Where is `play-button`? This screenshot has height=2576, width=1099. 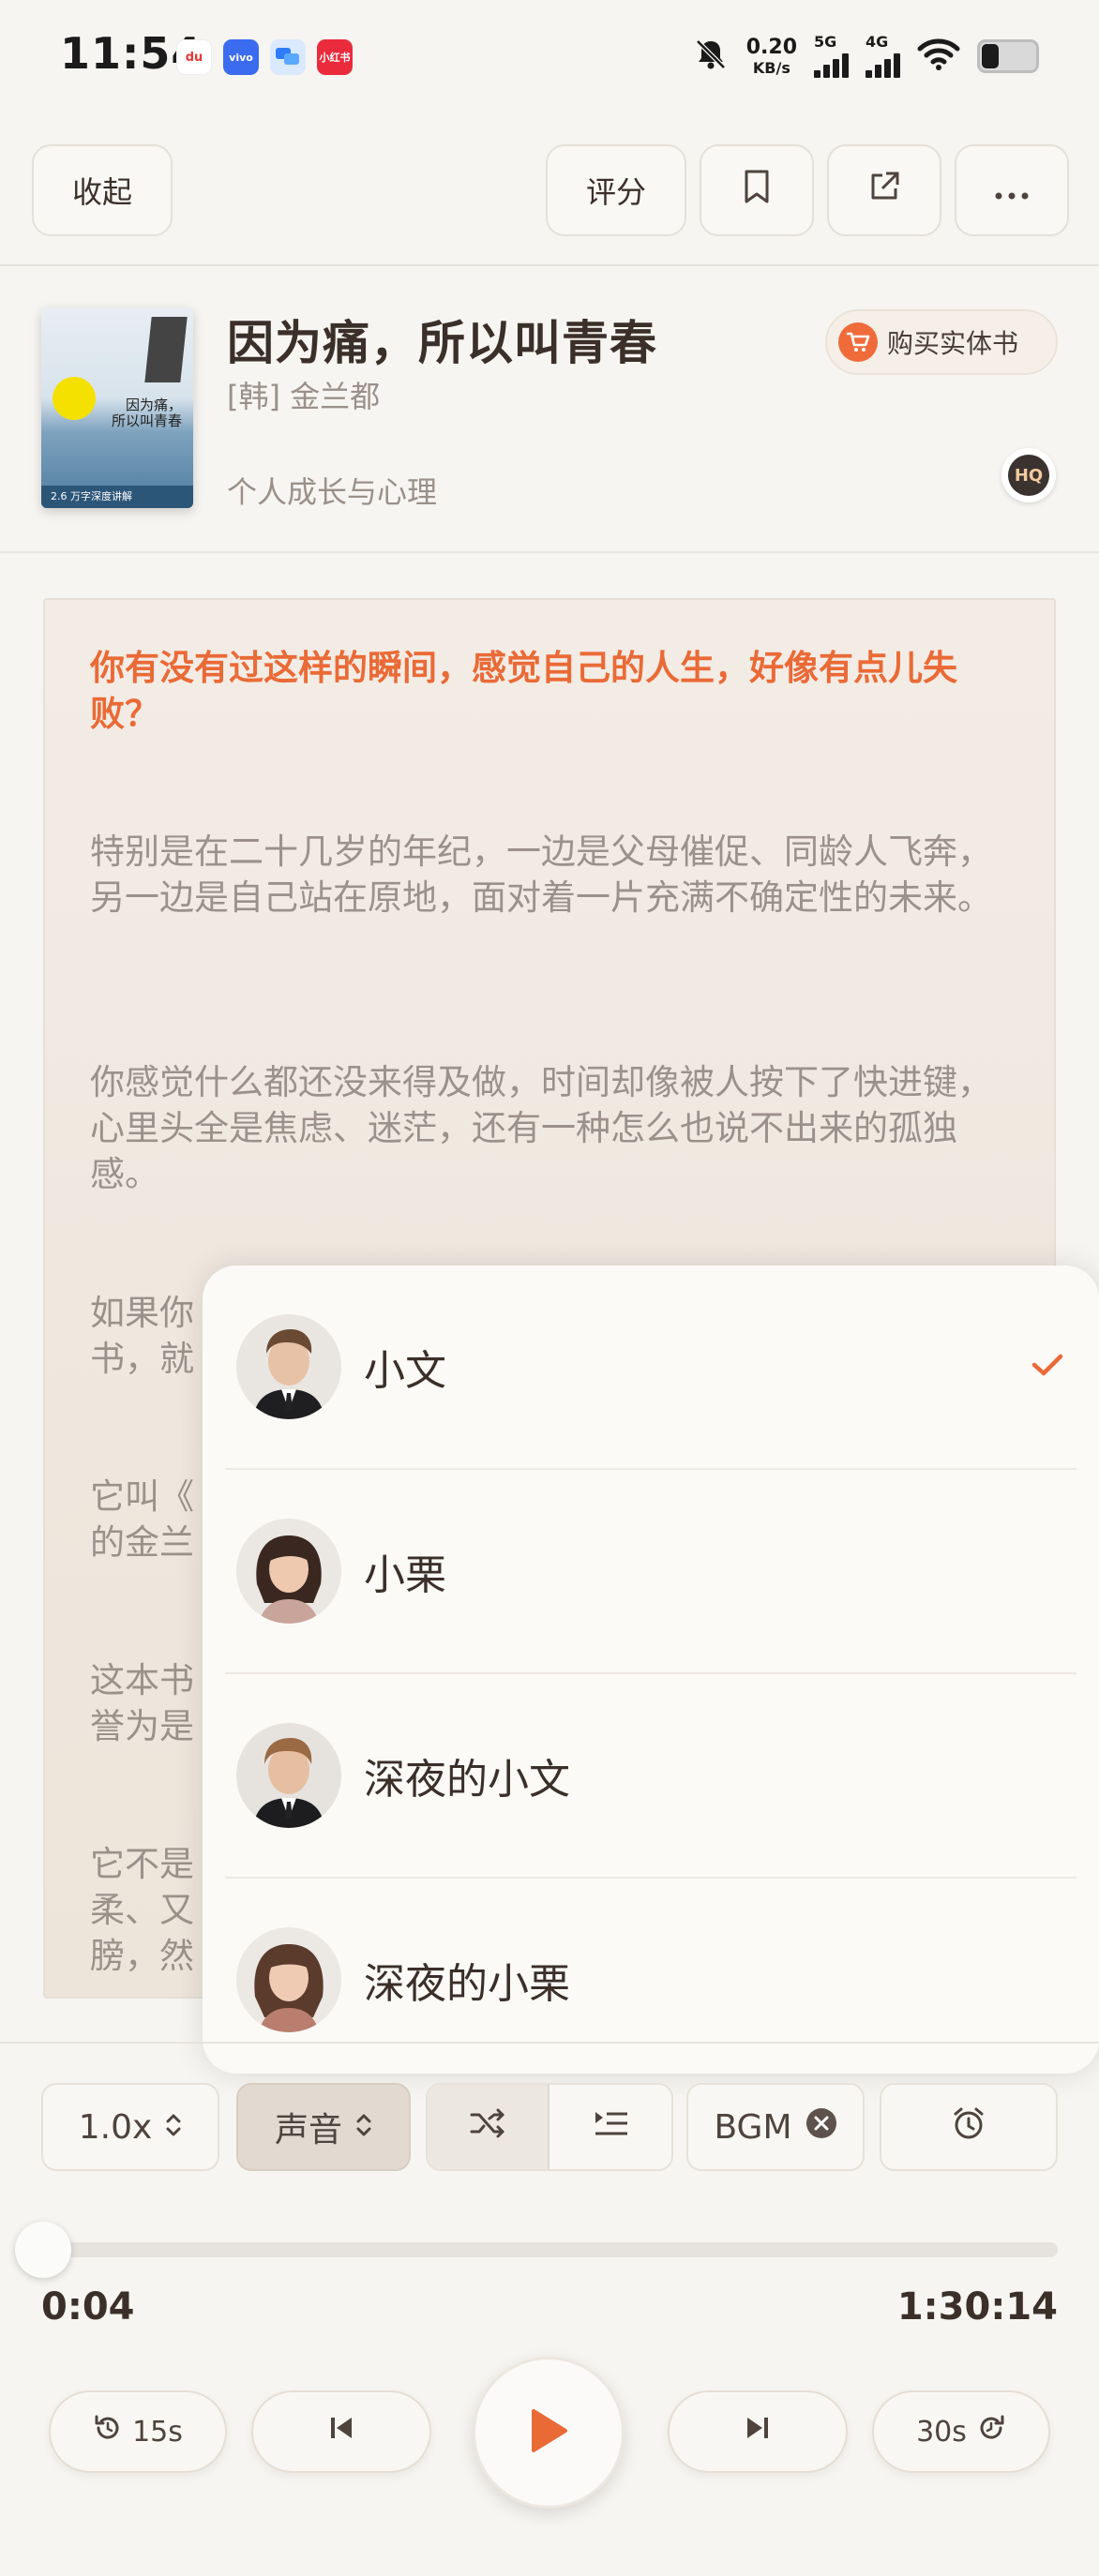
play-button is located at coordinates (549, 2433).